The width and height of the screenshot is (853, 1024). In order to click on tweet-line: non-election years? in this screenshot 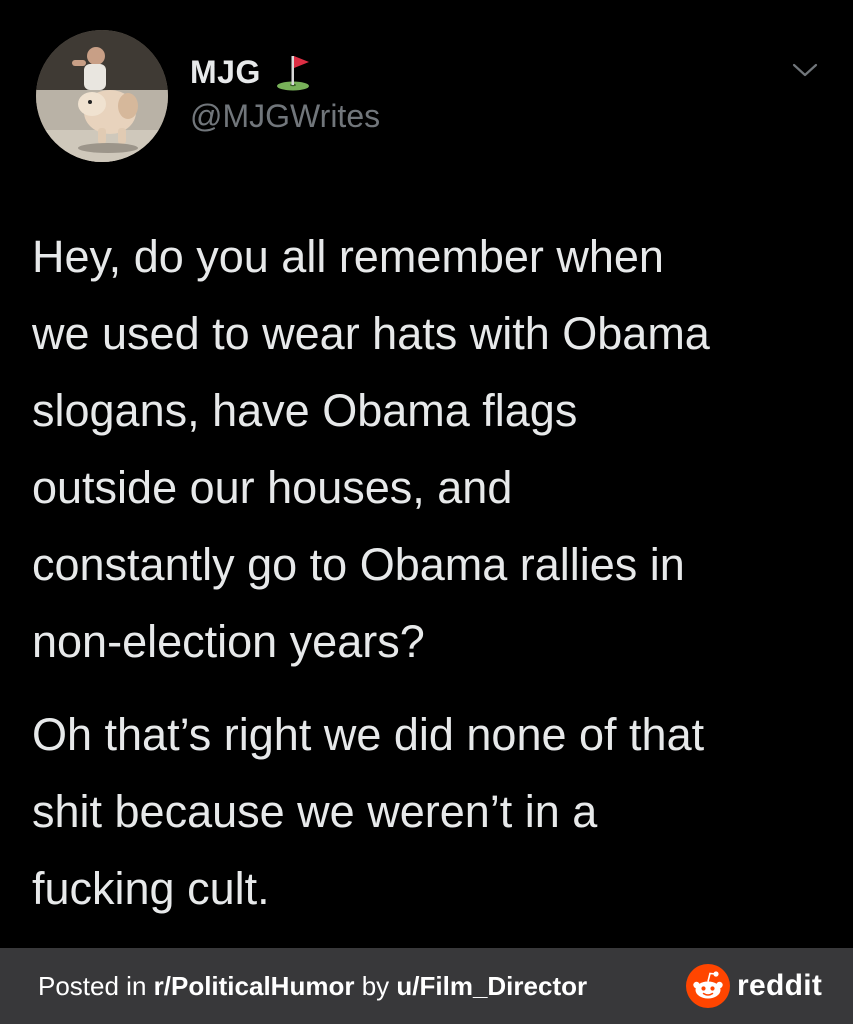, I will do `click(228, 641)`.